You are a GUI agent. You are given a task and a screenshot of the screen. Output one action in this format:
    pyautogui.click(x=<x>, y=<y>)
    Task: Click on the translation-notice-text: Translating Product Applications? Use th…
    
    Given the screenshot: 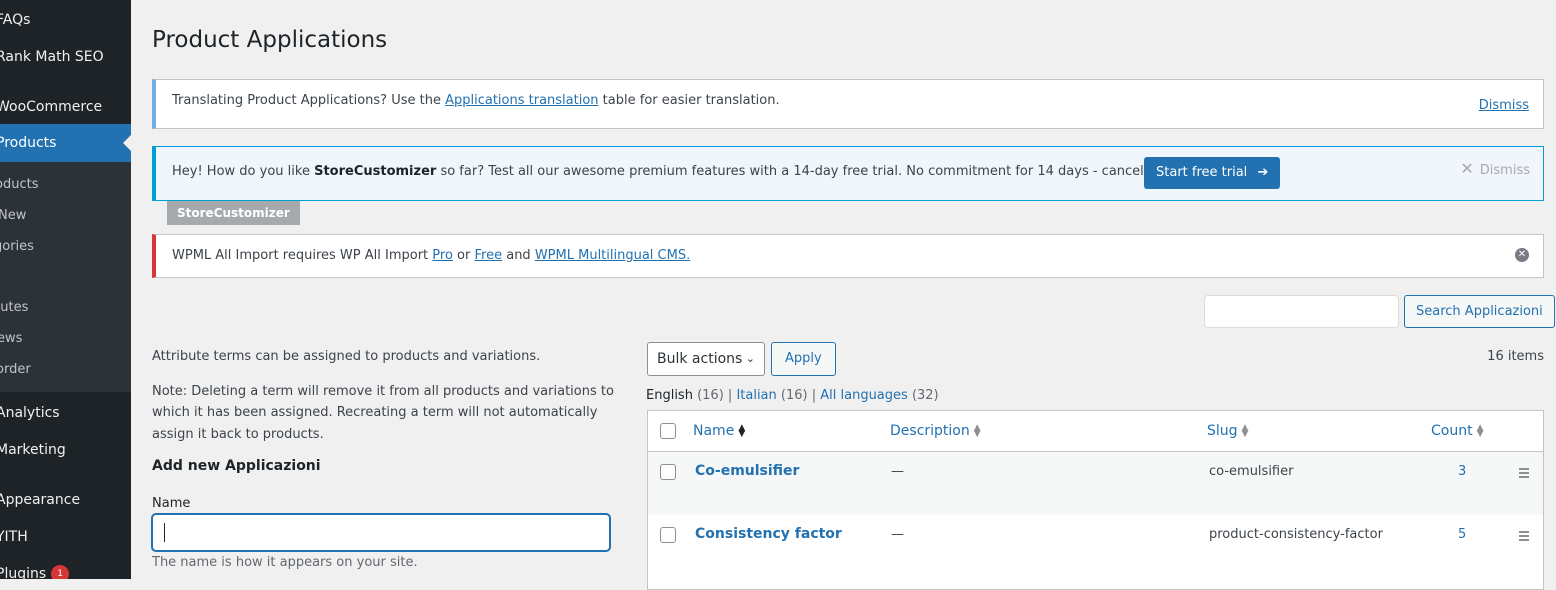 What is the action you would take?
    pyautogui.click(x=476, y=100)
    